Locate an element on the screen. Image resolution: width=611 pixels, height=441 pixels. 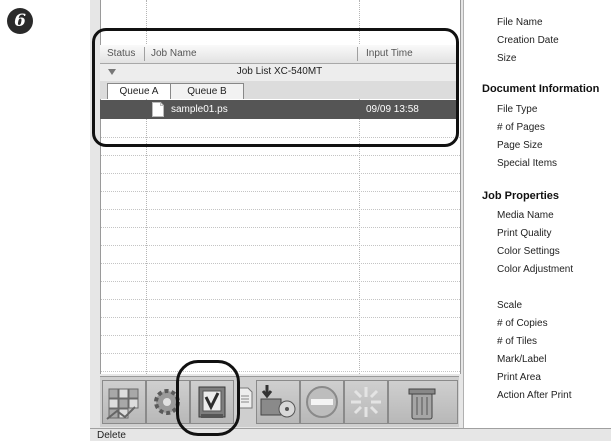
document-properties-button is located at coordinates (245, 402).